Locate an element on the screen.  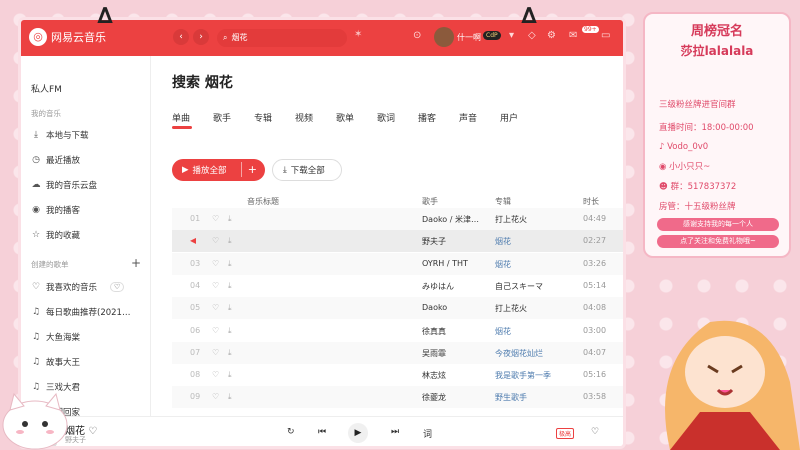
table-row: 06♡⤓烟花 徐真真烟花03:00 is located at coordinates (397, 331).